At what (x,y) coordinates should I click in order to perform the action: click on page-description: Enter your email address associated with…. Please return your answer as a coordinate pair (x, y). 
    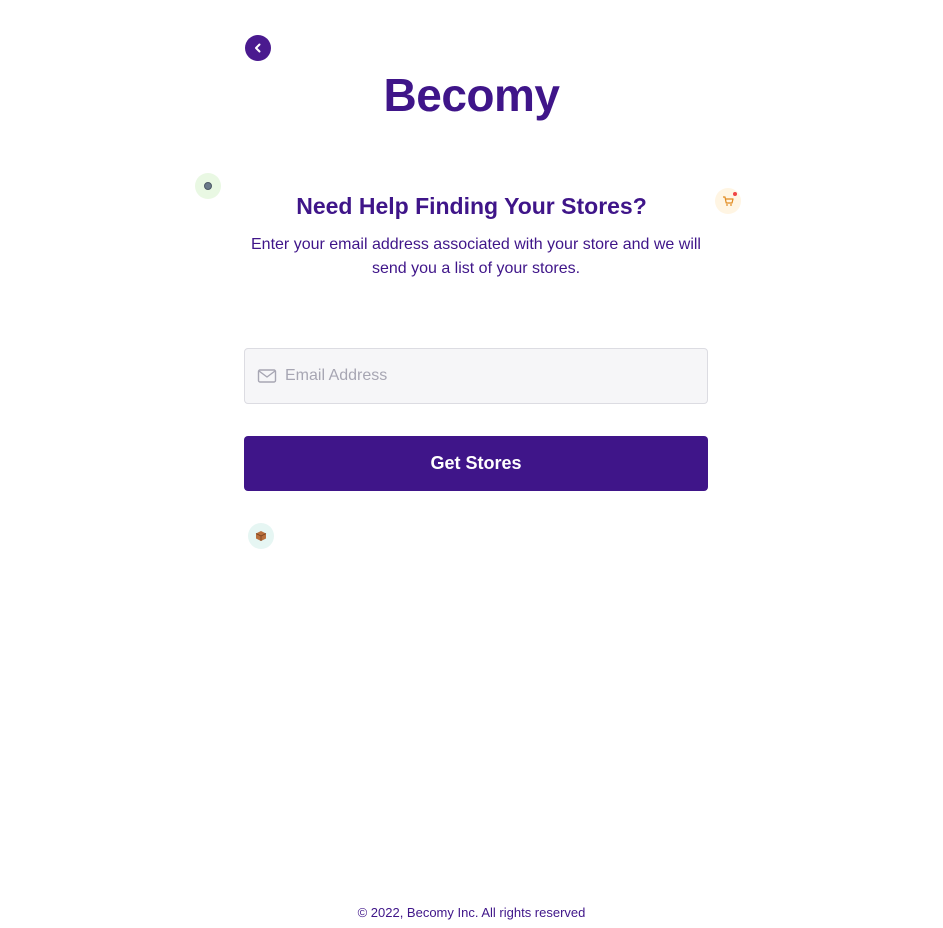
    Looking at the image, I should click on (476, 256).